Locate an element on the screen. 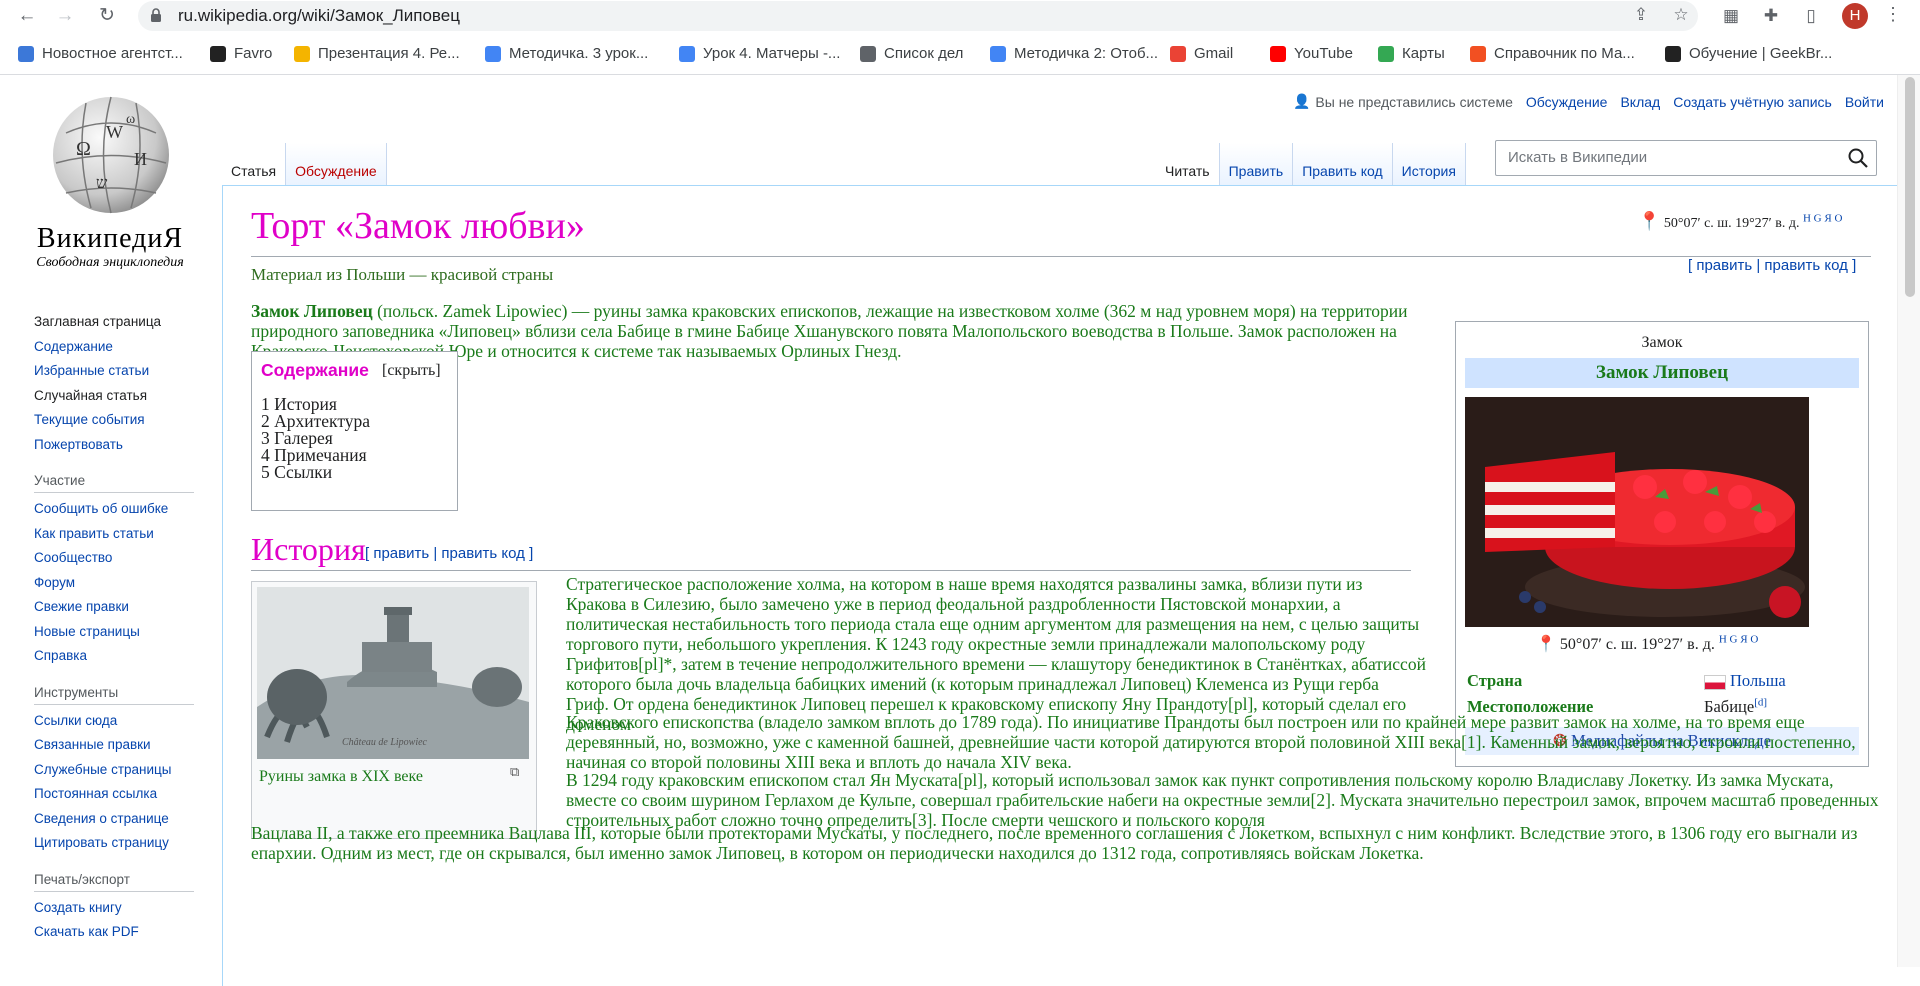 This screenshot has width=1920, height=986. tab-read: Читать is located at coordinates (1188, 164).